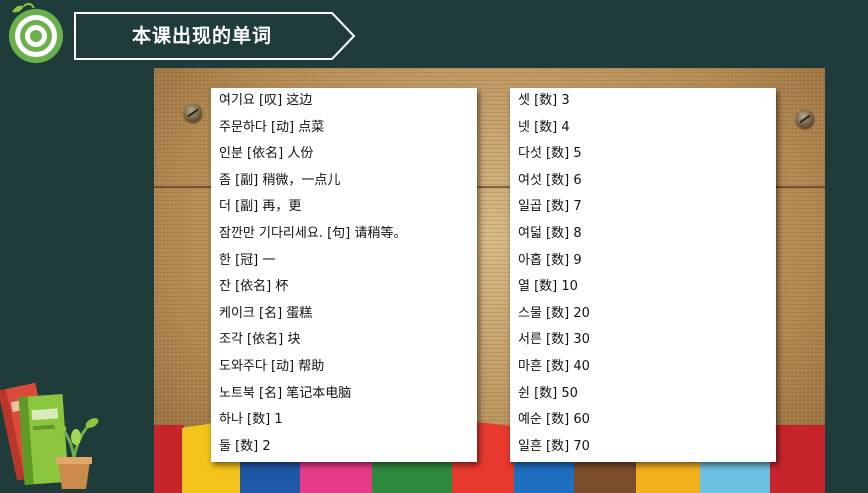 This screenshot has height=493, width=868. Describe the element at coordinates (550, 180) in the screenshot. I see `list-item: 여섯 [数] 6` at that location.